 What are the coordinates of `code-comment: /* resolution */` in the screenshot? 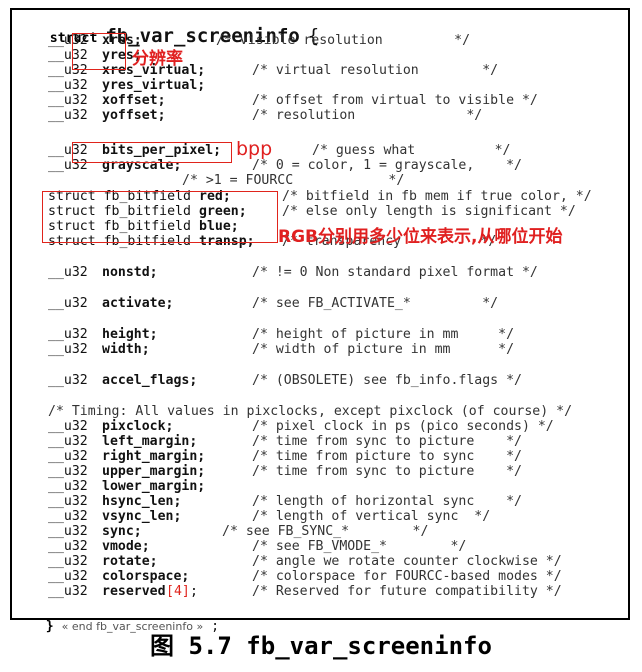 It's located at (367, 115).